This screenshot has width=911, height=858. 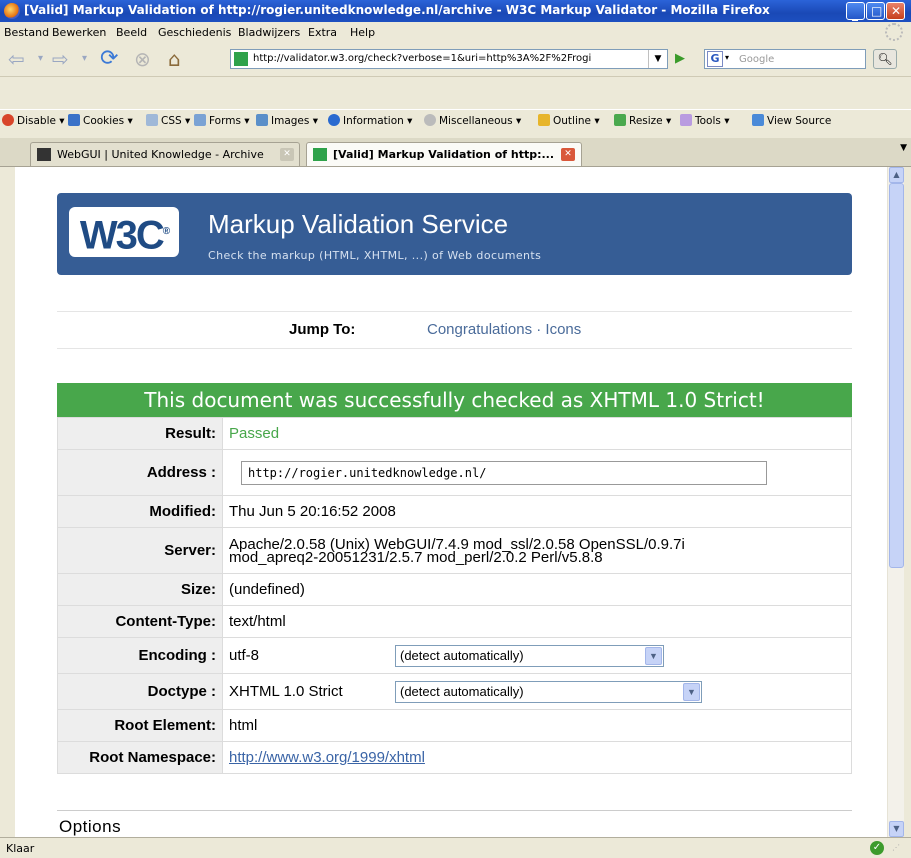 I want to click on table-row: Content-Type: text/html, so click(x=454, y=621).